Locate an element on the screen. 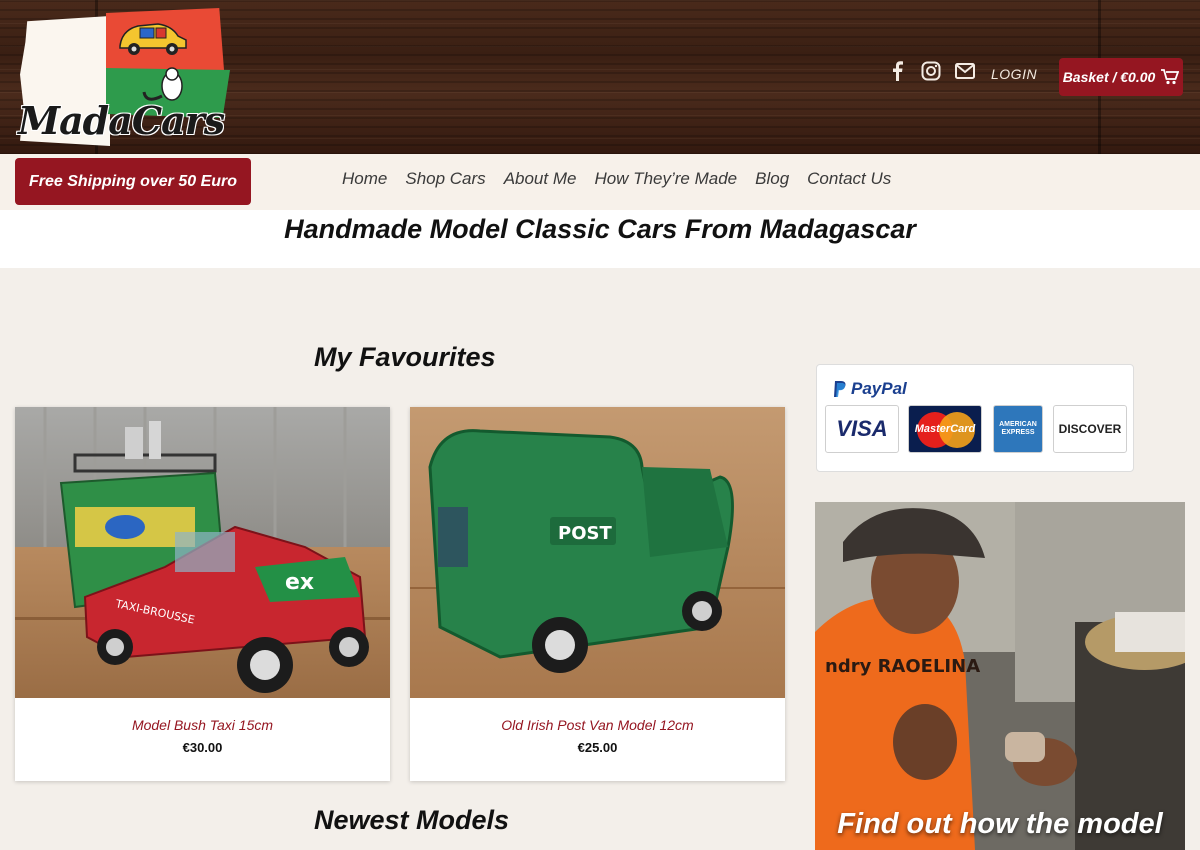 Image resolution: width=1200 pixels, height=850 pixels. instagram-icon is located at coordinates (931, 71).